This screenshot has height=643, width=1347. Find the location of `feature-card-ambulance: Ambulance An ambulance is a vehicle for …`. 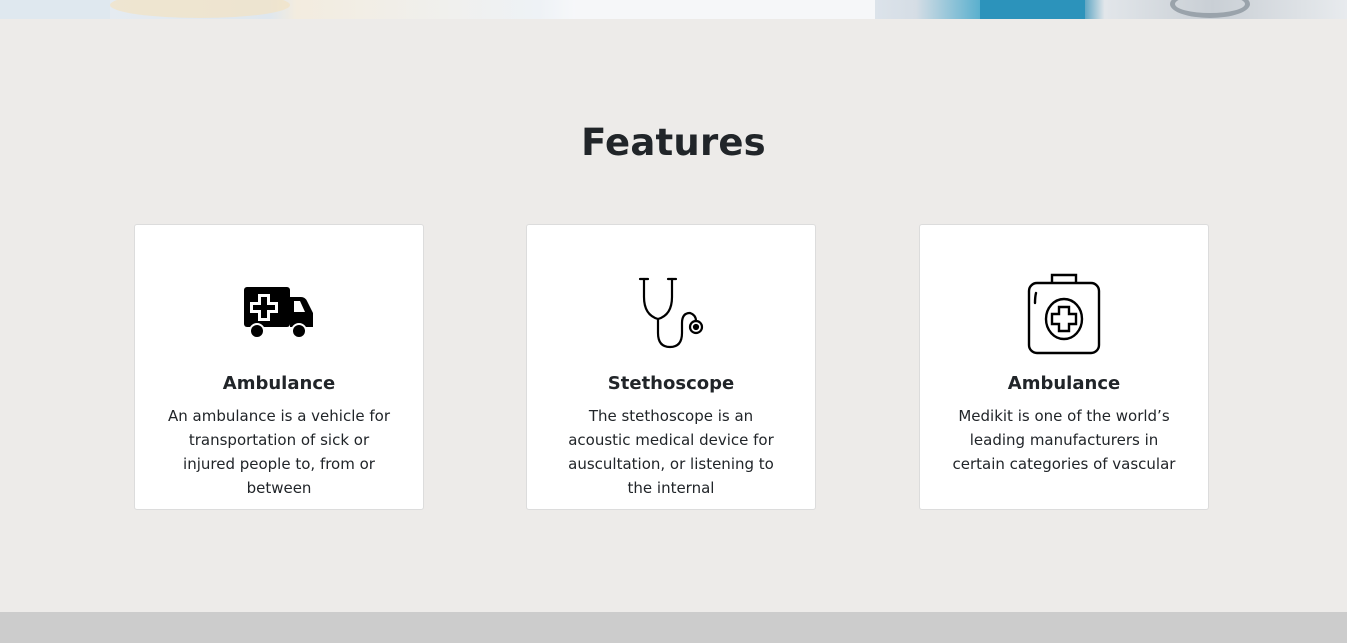

feature-card-ambulance: Ambulance An ambulance is a vehicle for … is located at coordinates (279, 367).